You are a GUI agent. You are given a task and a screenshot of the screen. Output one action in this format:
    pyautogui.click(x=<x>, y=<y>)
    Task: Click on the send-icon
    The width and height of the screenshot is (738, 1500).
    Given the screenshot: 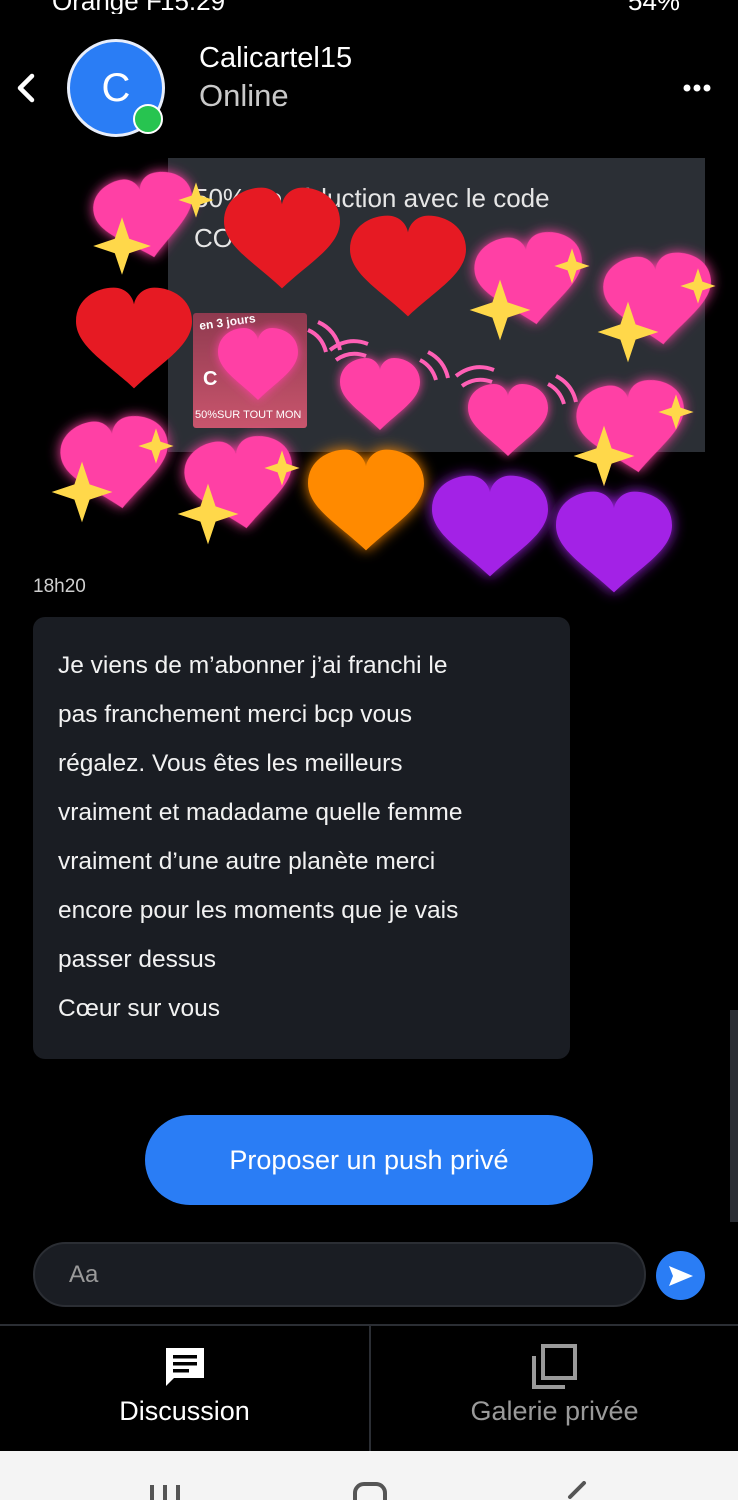 What is the action you would take?
    pyautogui.click(x=680, y=1275)
    